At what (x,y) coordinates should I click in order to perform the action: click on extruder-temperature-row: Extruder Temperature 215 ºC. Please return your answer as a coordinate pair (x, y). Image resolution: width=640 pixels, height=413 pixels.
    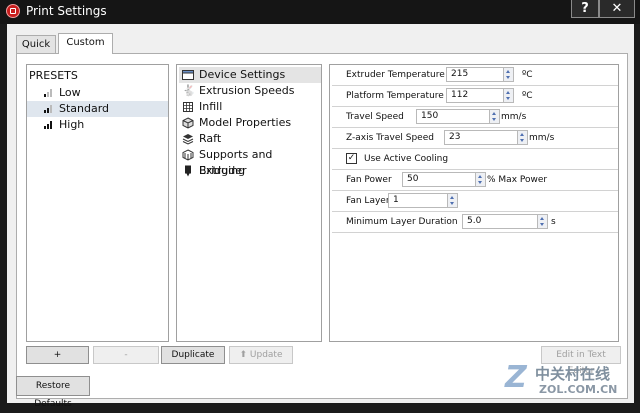
    Looking at the image, I should click on (475, 75).